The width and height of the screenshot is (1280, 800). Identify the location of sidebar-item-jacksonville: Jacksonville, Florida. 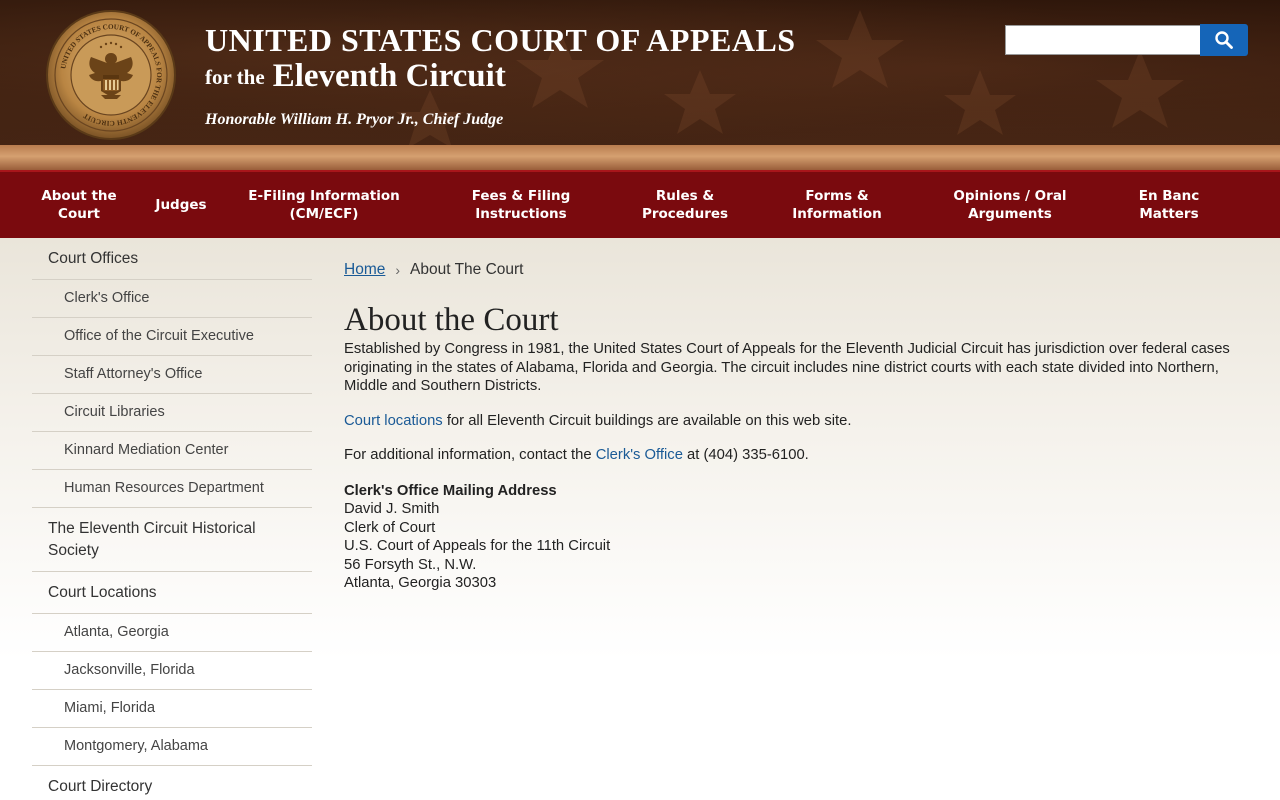
(172, 671).